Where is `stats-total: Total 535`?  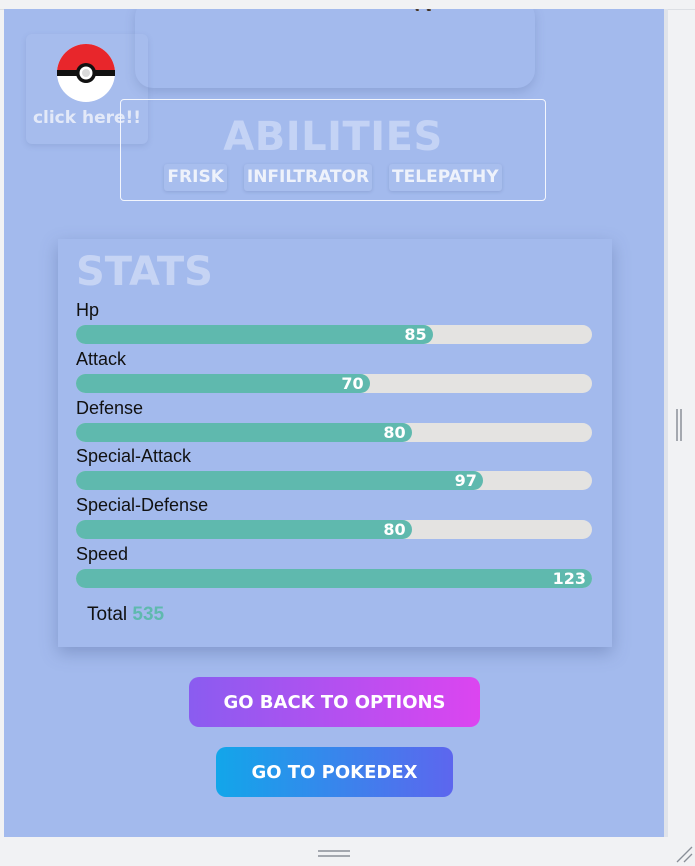 stats-total: Total 535 is located at coordinates (125, 615).